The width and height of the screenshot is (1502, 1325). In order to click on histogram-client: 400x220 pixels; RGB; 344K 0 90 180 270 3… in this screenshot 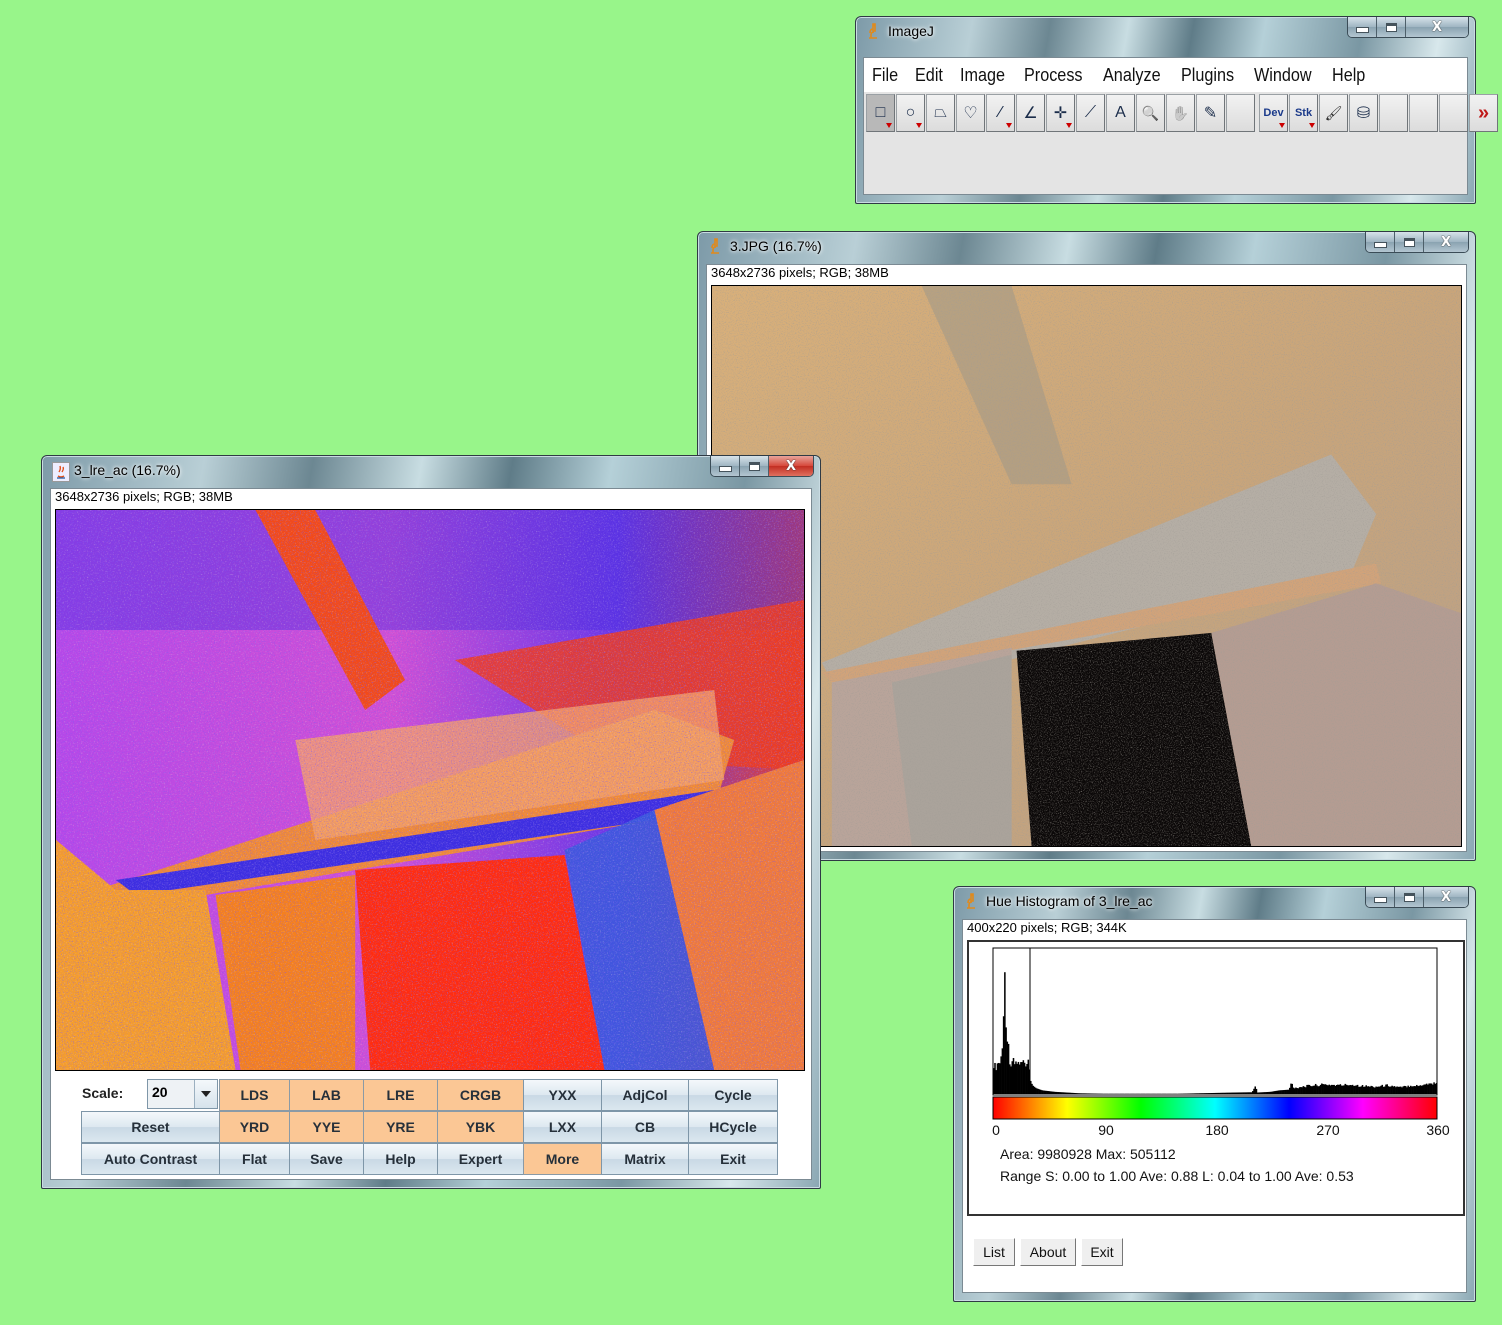, I will do `click(1214, 1106)`.